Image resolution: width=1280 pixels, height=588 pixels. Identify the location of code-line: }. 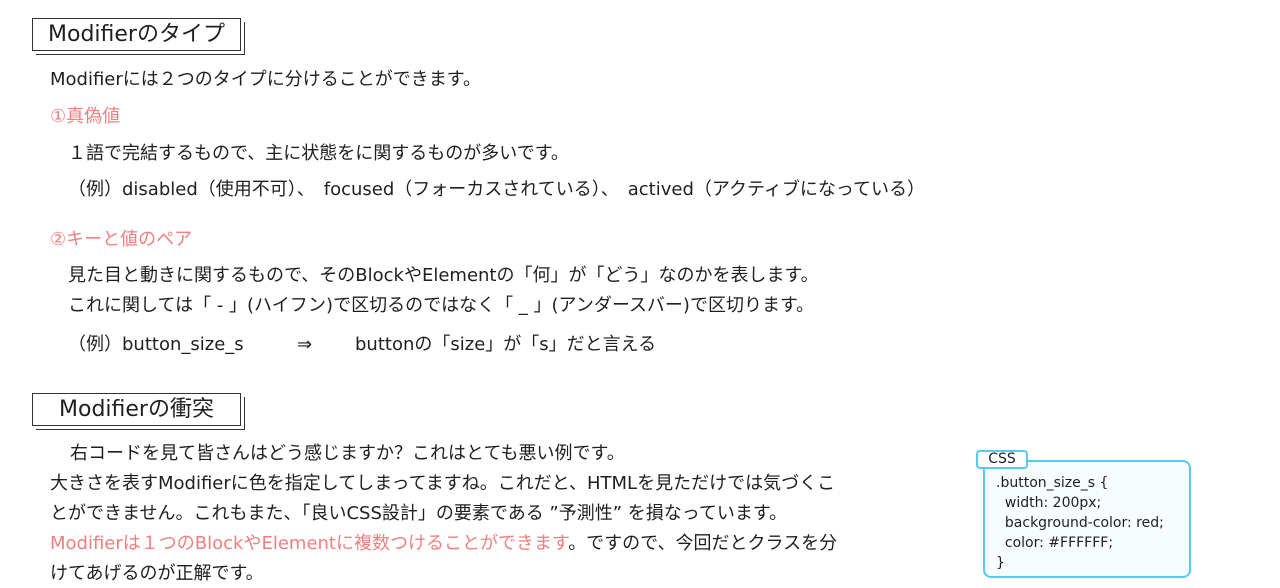
(1000, 563).